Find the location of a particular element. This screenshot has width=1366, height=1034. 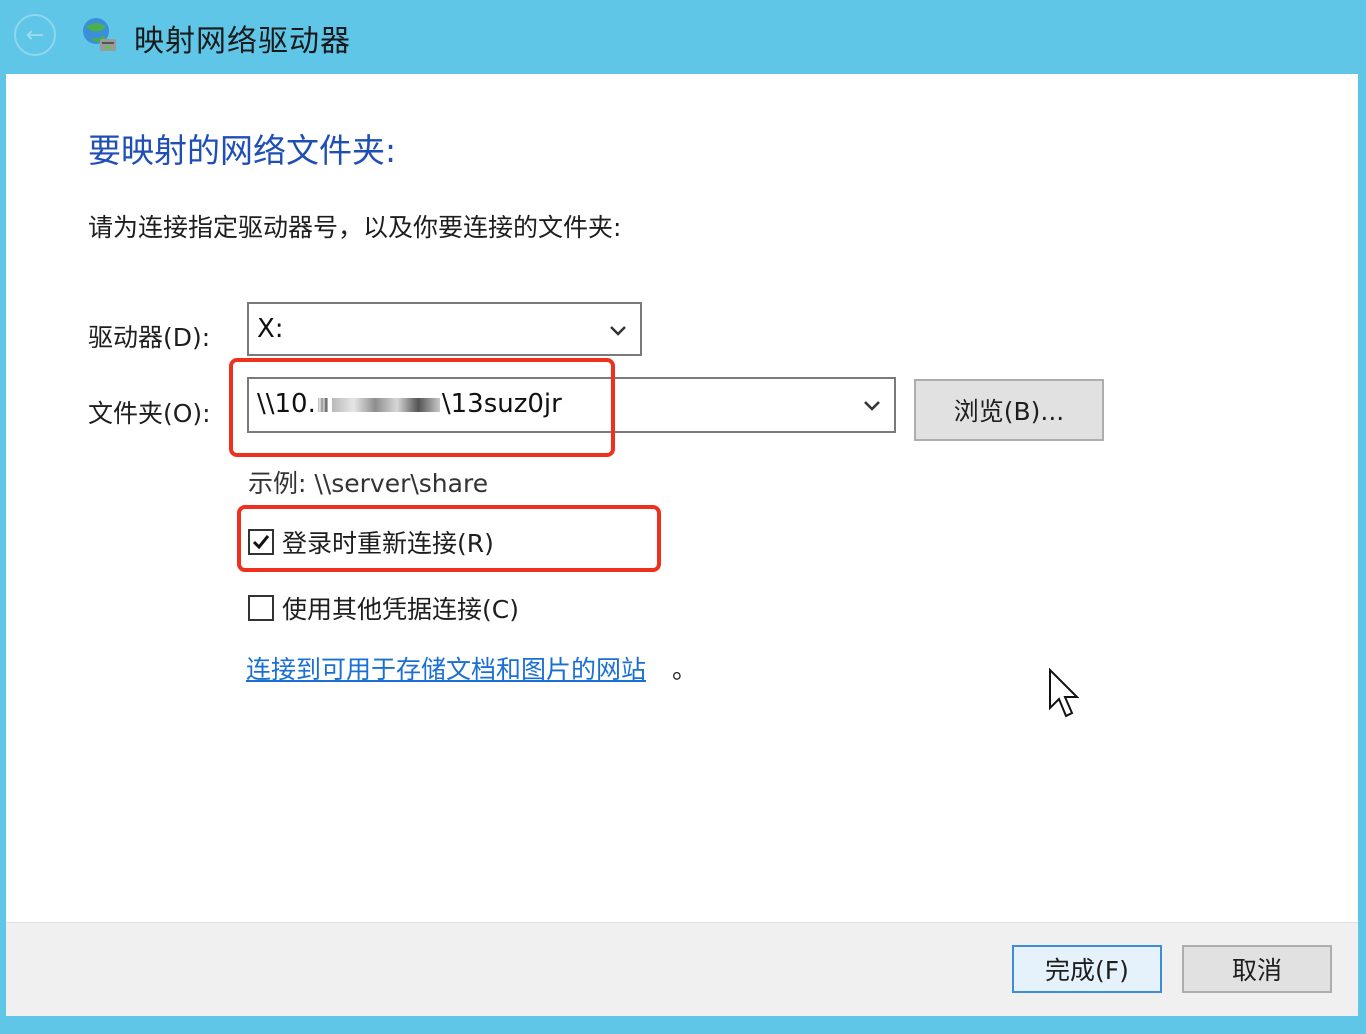

page-heading: 要映射的网络文件夹: is located at coordinates (242, 150).